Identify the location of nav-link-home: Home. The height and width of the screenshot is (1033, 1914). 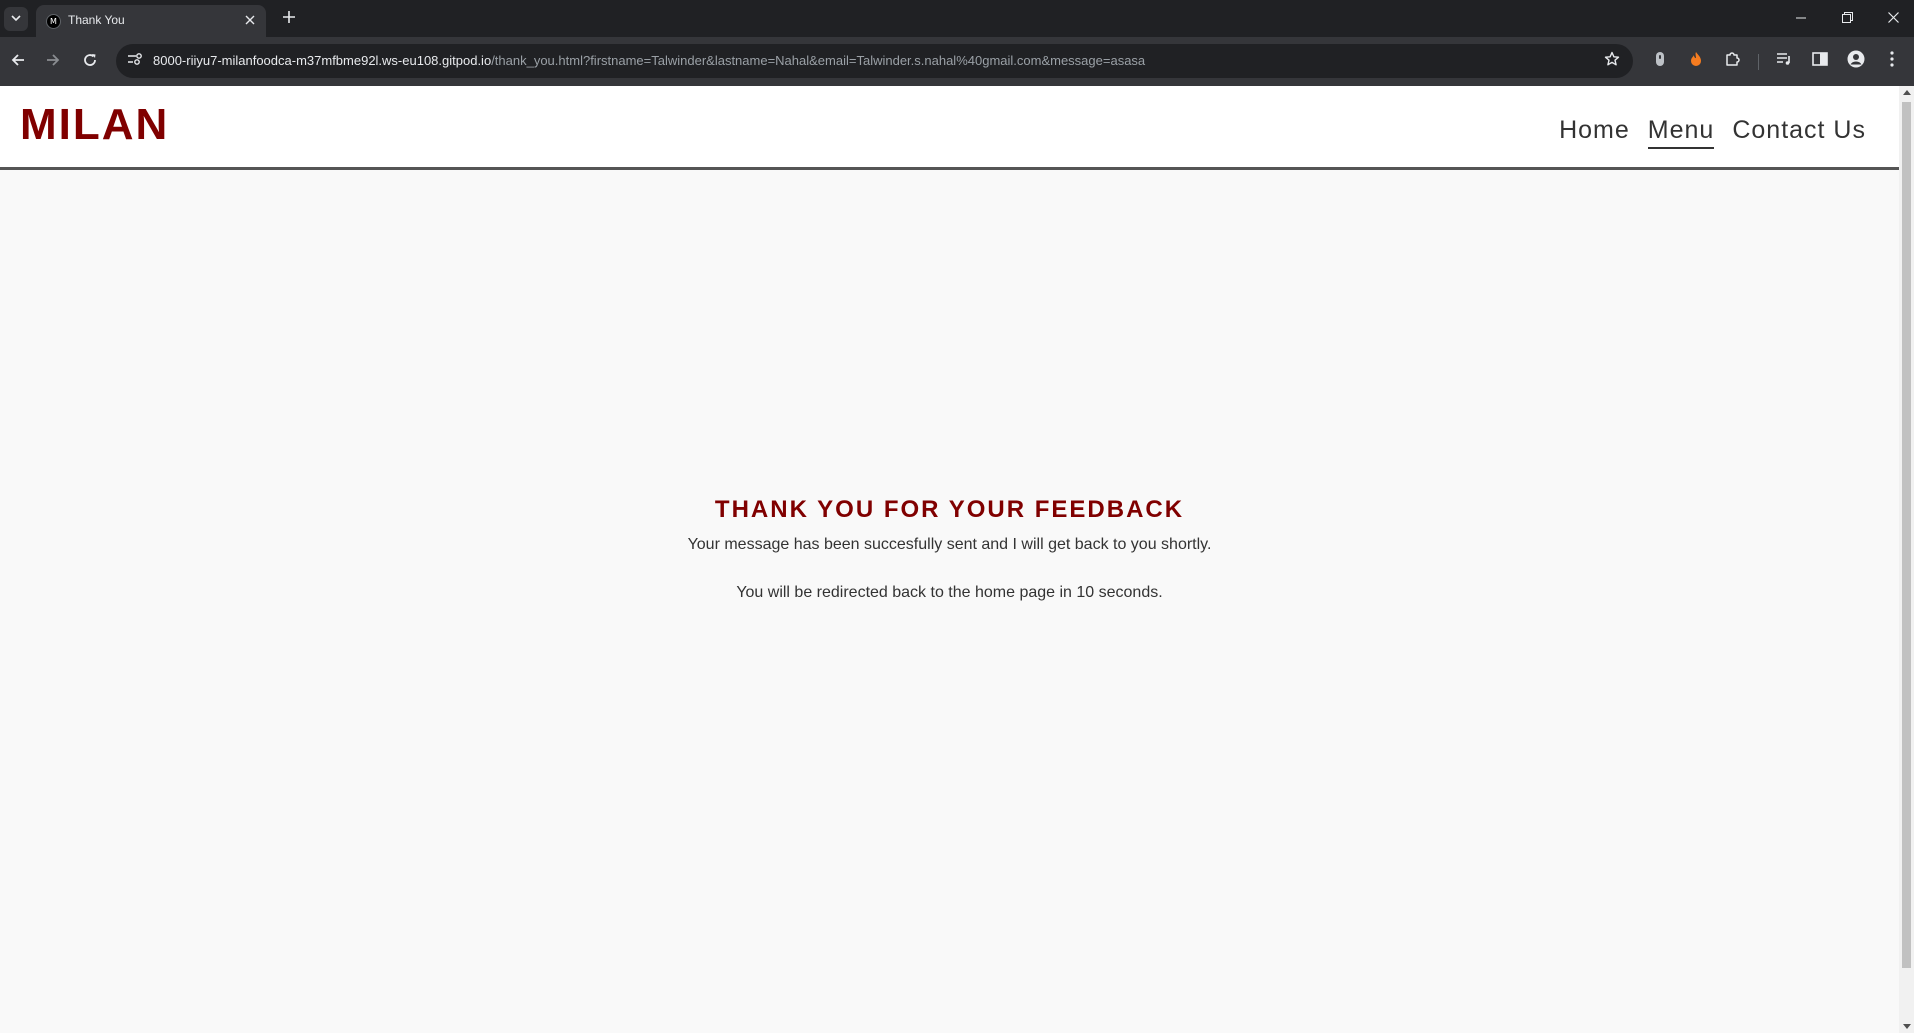
(1594, 132).